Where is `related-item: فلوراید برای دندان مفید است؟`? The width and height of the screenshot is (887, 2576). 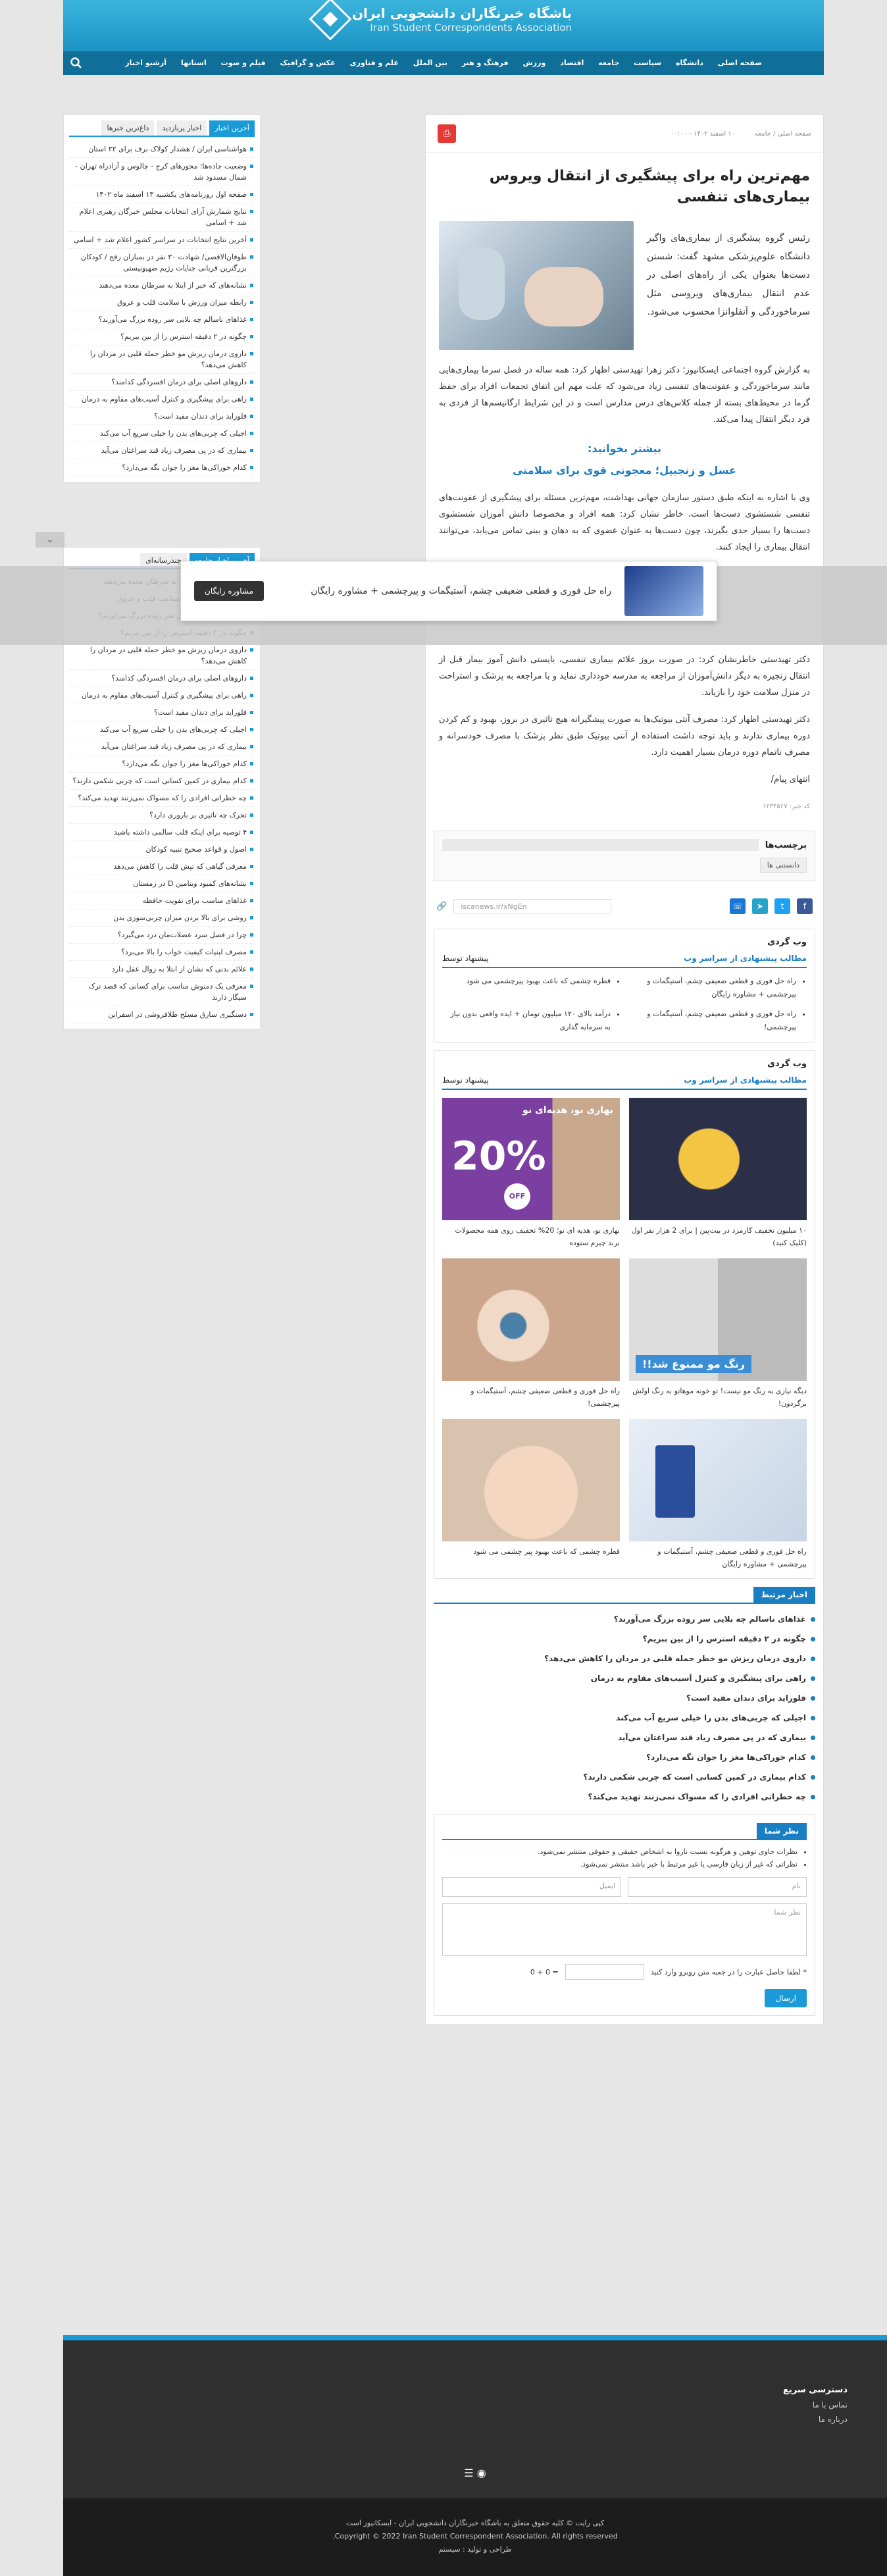 related-item: فلوراید برای دندان مفید است؟ is located at coordinates (625, 1698).